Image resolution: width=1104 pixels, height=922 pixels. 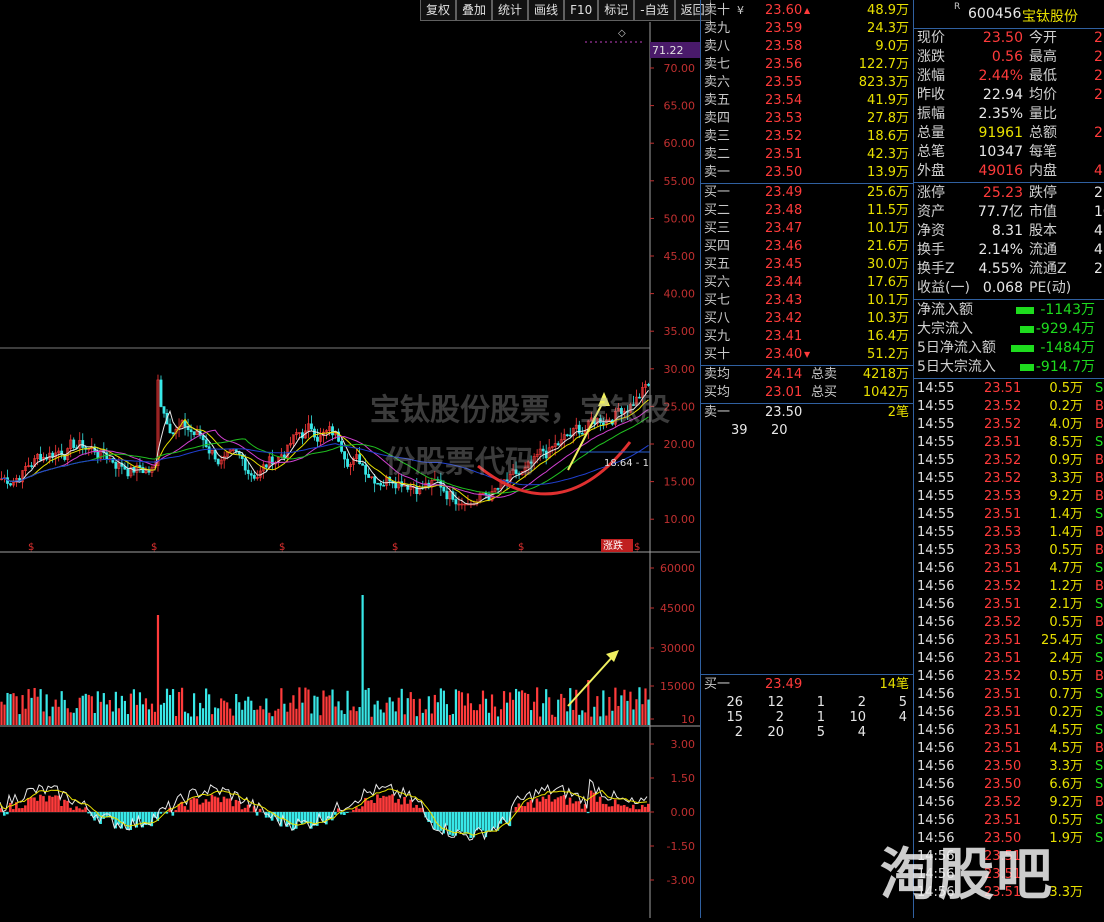 What do you see at coordinates (1009, 533) in the screenshot?
I see `tick-row: 14:5523.531.4万B` at bounding box center [1009, 533].